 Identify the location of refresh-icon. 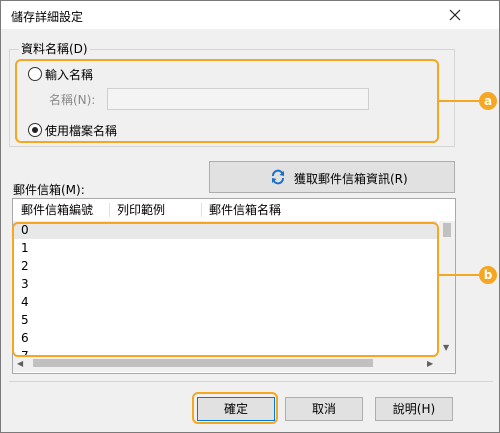
(278, 177).